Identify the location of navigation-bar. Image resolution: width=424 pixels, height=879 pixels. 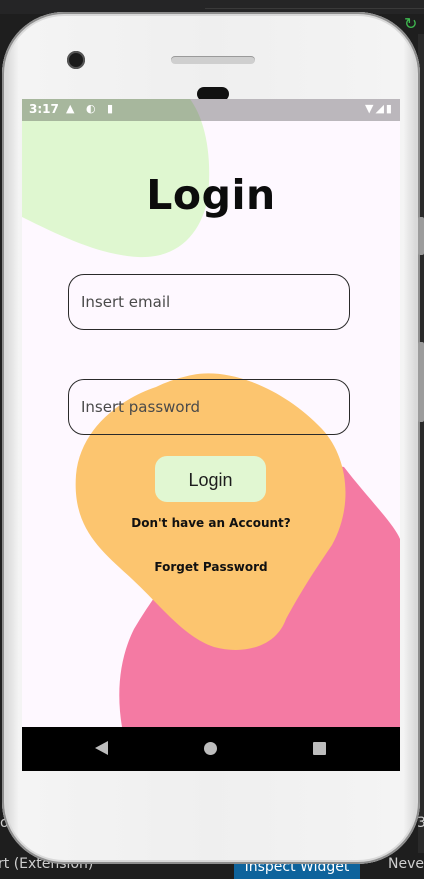
(211, 749).